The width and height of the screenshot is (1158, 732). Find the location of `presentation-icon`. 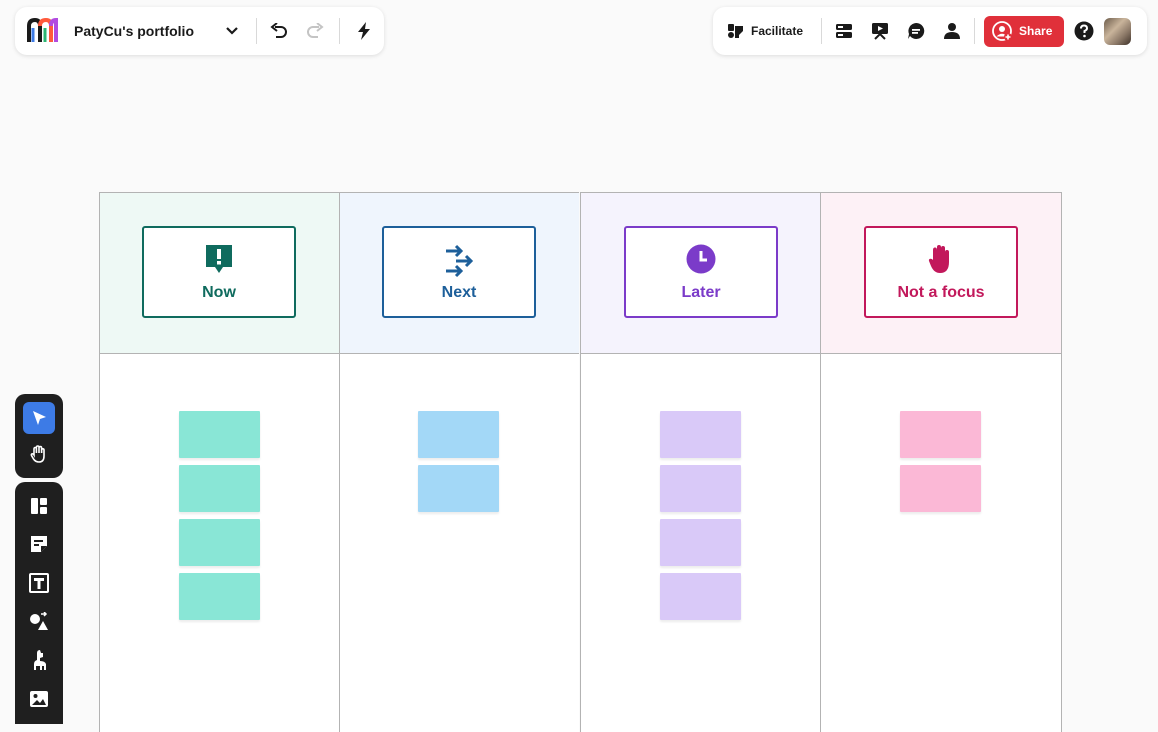

presentation-icon is located at coordinates (880, 31).